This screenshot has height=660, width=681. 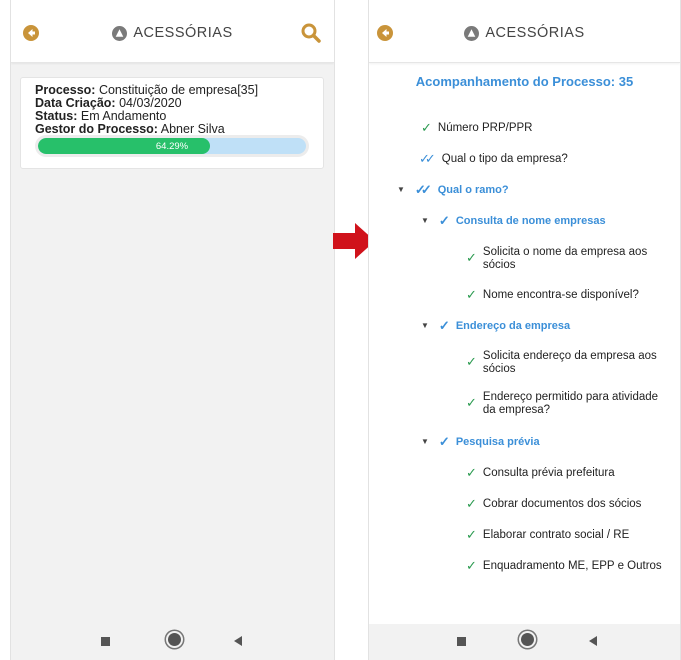 I want to click on tree-item: ✓ Cobrar documentos dos sócios, so click(x=554, y=503).